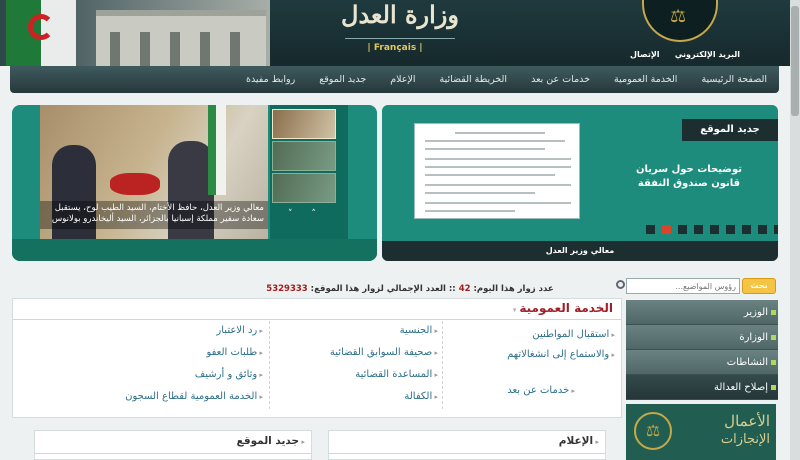  What do you see at coordinates (734, 79) in the screenshot?
I see `nav-item-home: الصفحة الرئيسية` at bounding box center [734, 79].